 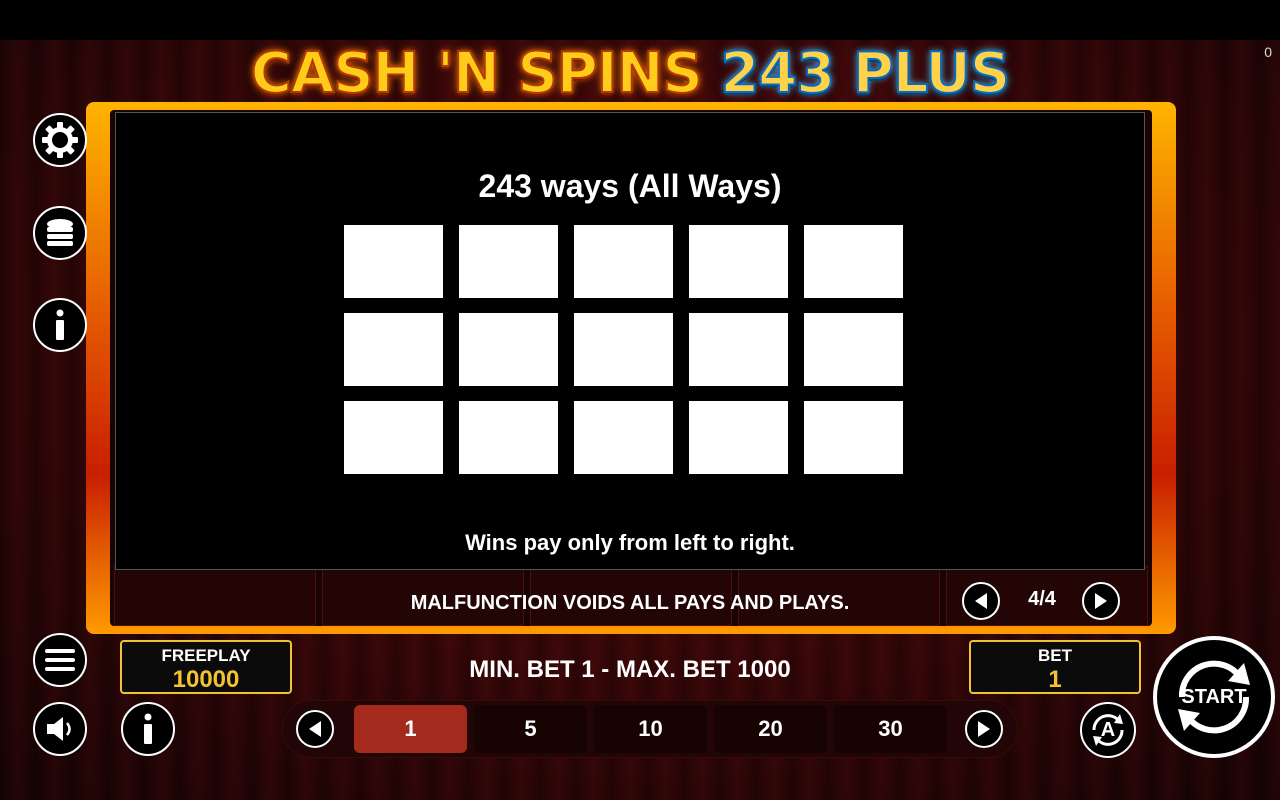 I want to click on freeplay-value: 10000, so click(x=206, y=679).